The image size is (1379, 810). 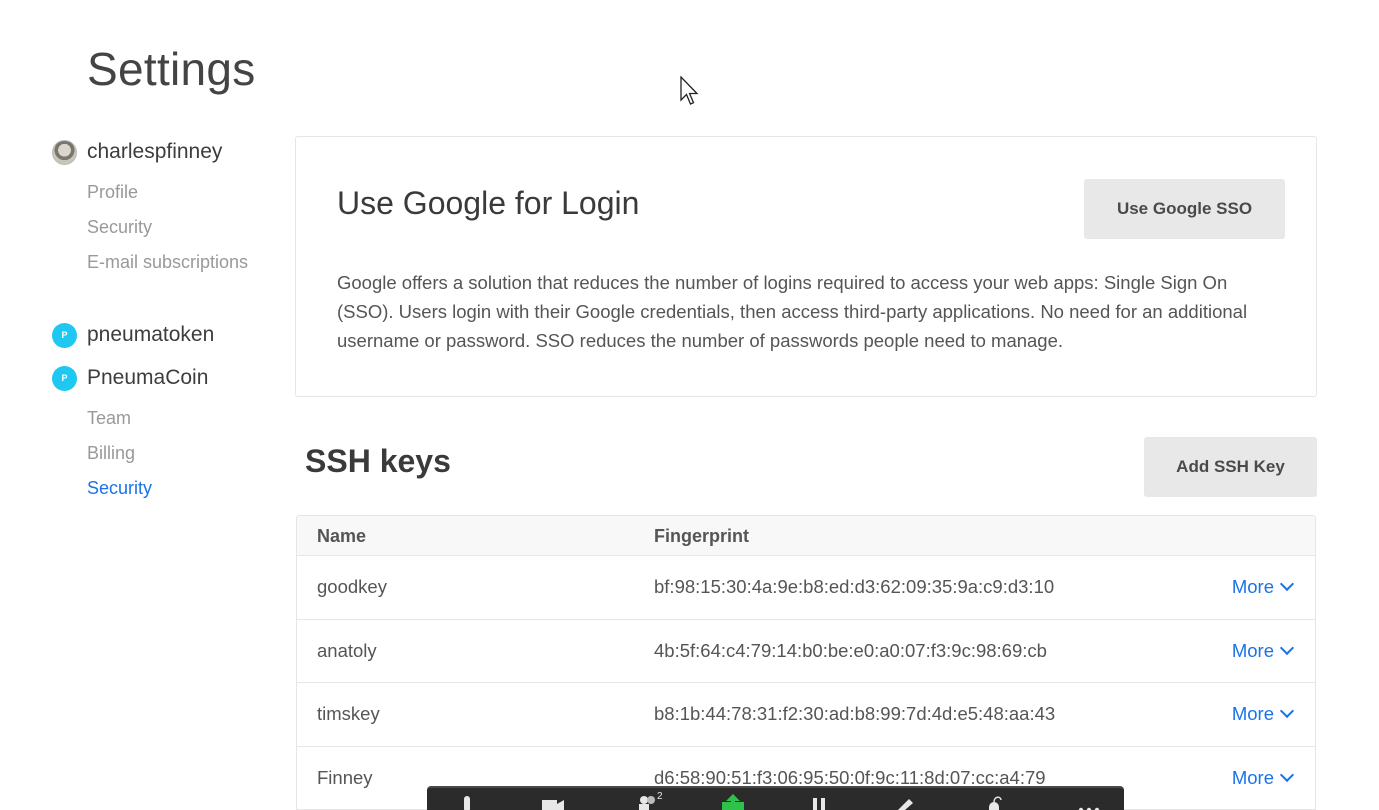 I want to click on org-name: PneumaCoin, so click(x=148, y=377).